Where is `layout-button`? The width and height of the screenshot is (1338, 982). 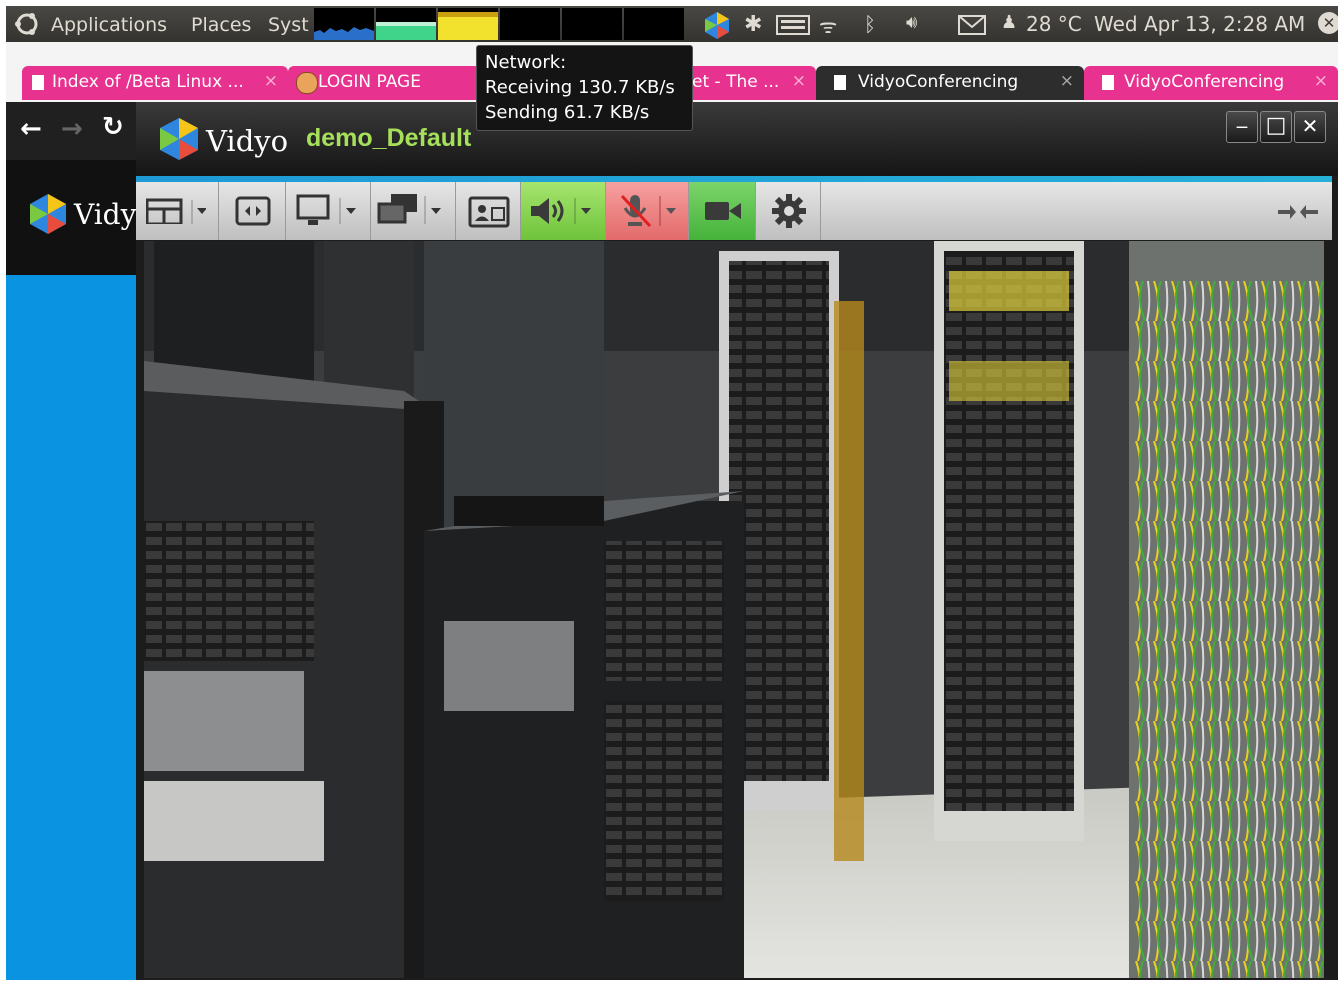
layout-button is located at coordinates (177, 211).